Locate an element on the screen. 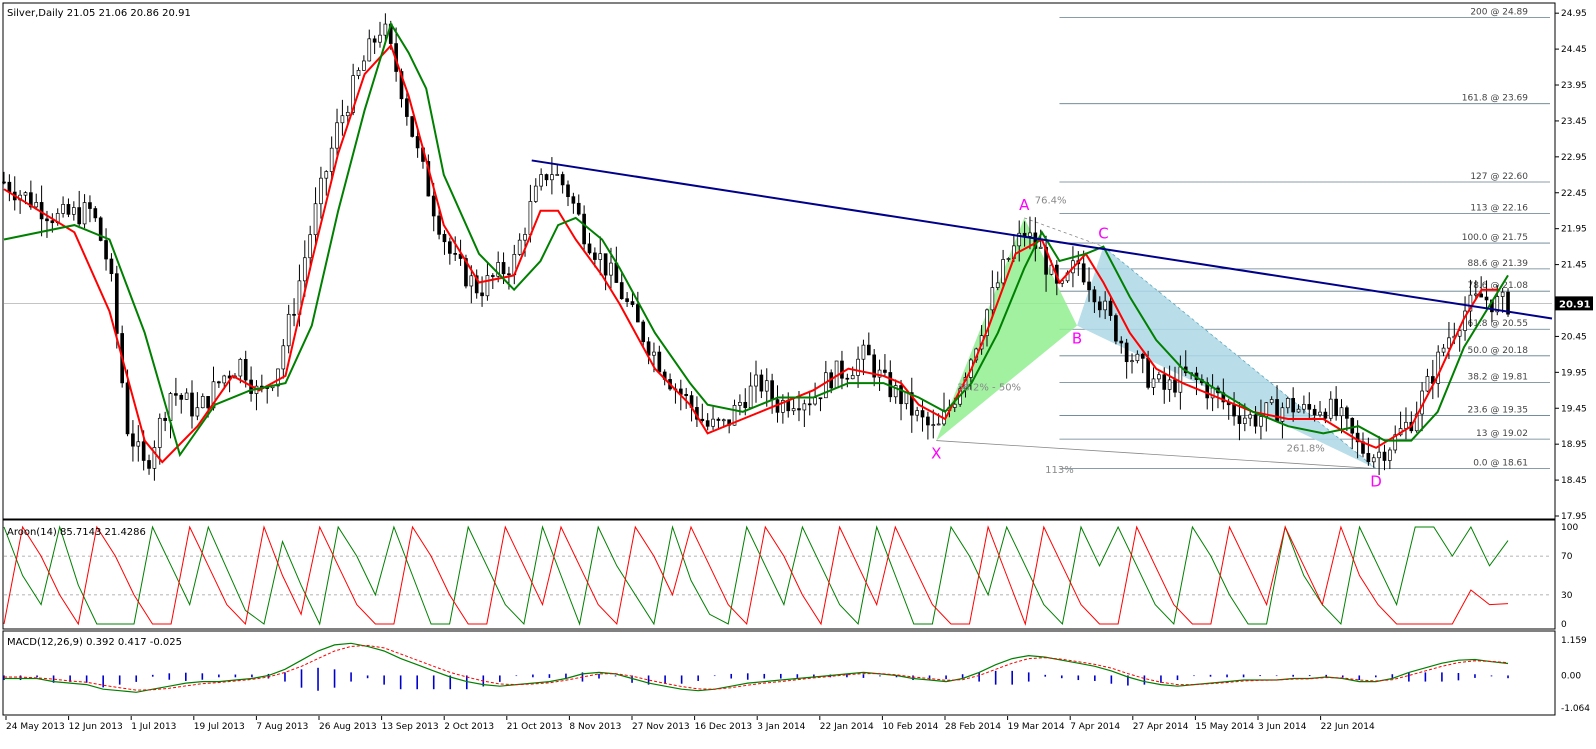 The height and width of the screenshot is (749, 1596). aroon-y-tick-label: 30 is located at coordinates (1567, 596).